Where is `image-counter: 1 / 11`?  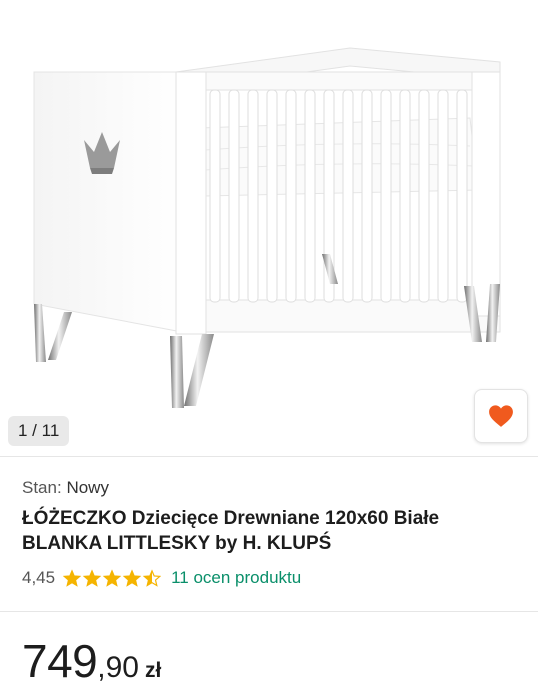
image-counter: 1 / 11 is located at coordinates (39, 431).